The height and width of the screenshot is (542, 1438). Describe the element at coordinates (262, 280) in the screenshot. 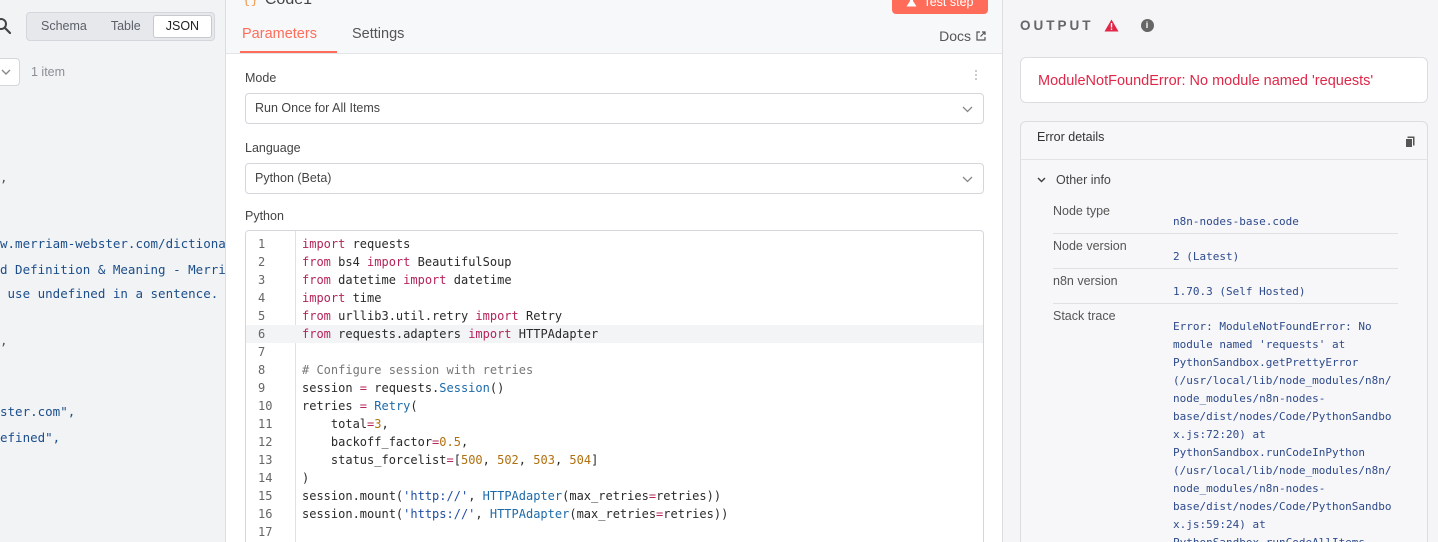

I see `line-number: 3` at that location.